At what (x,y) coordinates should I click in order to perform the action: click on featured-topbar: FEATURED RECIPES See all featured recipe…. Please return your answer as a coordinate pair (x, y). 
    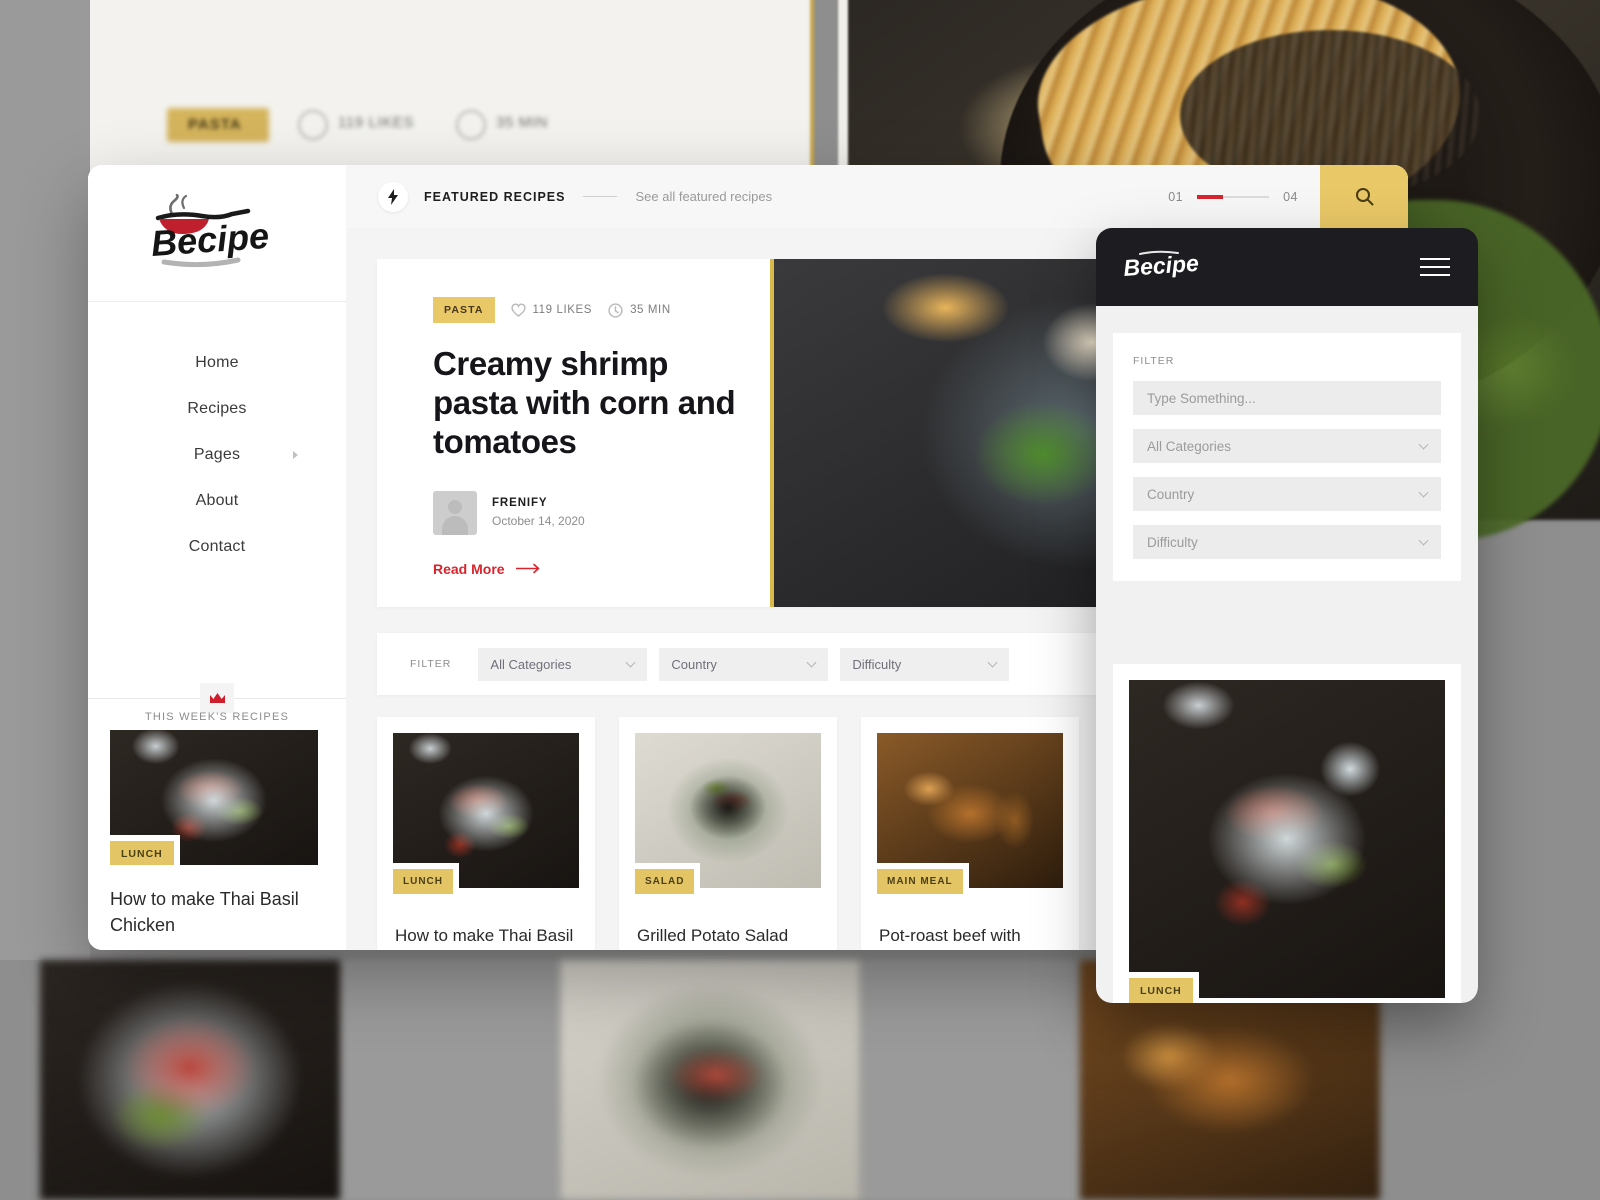
    Looking at the image, I should click on (877, 196).